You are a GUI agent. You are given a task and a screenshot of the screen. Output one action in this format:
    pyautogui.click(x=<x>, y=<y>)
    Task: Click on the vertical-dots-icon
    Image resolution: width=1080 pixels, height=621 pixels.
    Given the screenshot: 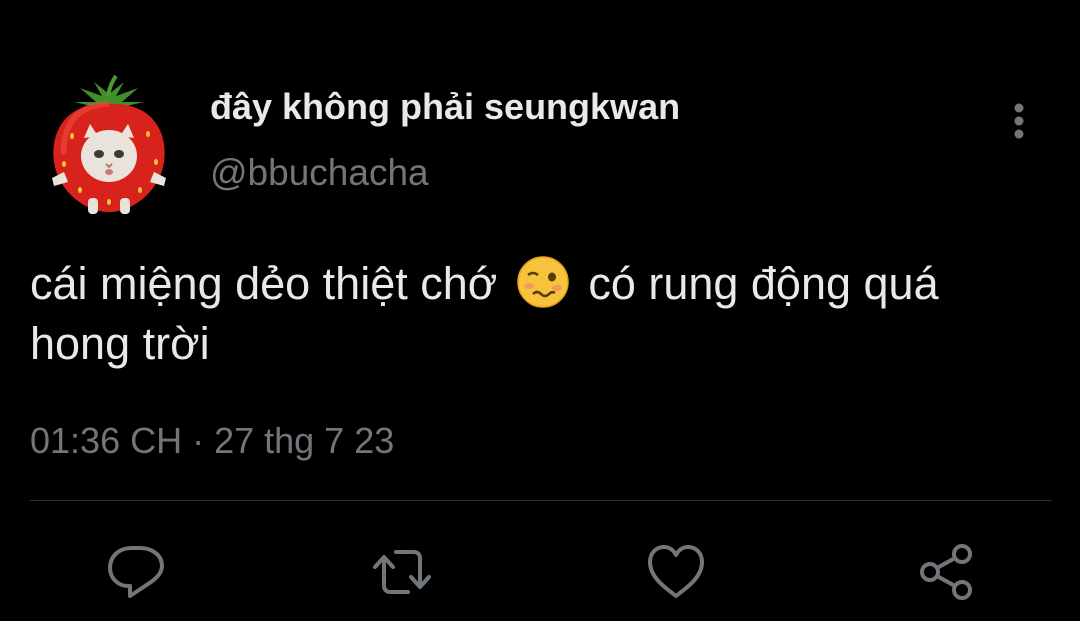 What is the action you would take?
    pyautogui.click(x=1019, y=121)
    